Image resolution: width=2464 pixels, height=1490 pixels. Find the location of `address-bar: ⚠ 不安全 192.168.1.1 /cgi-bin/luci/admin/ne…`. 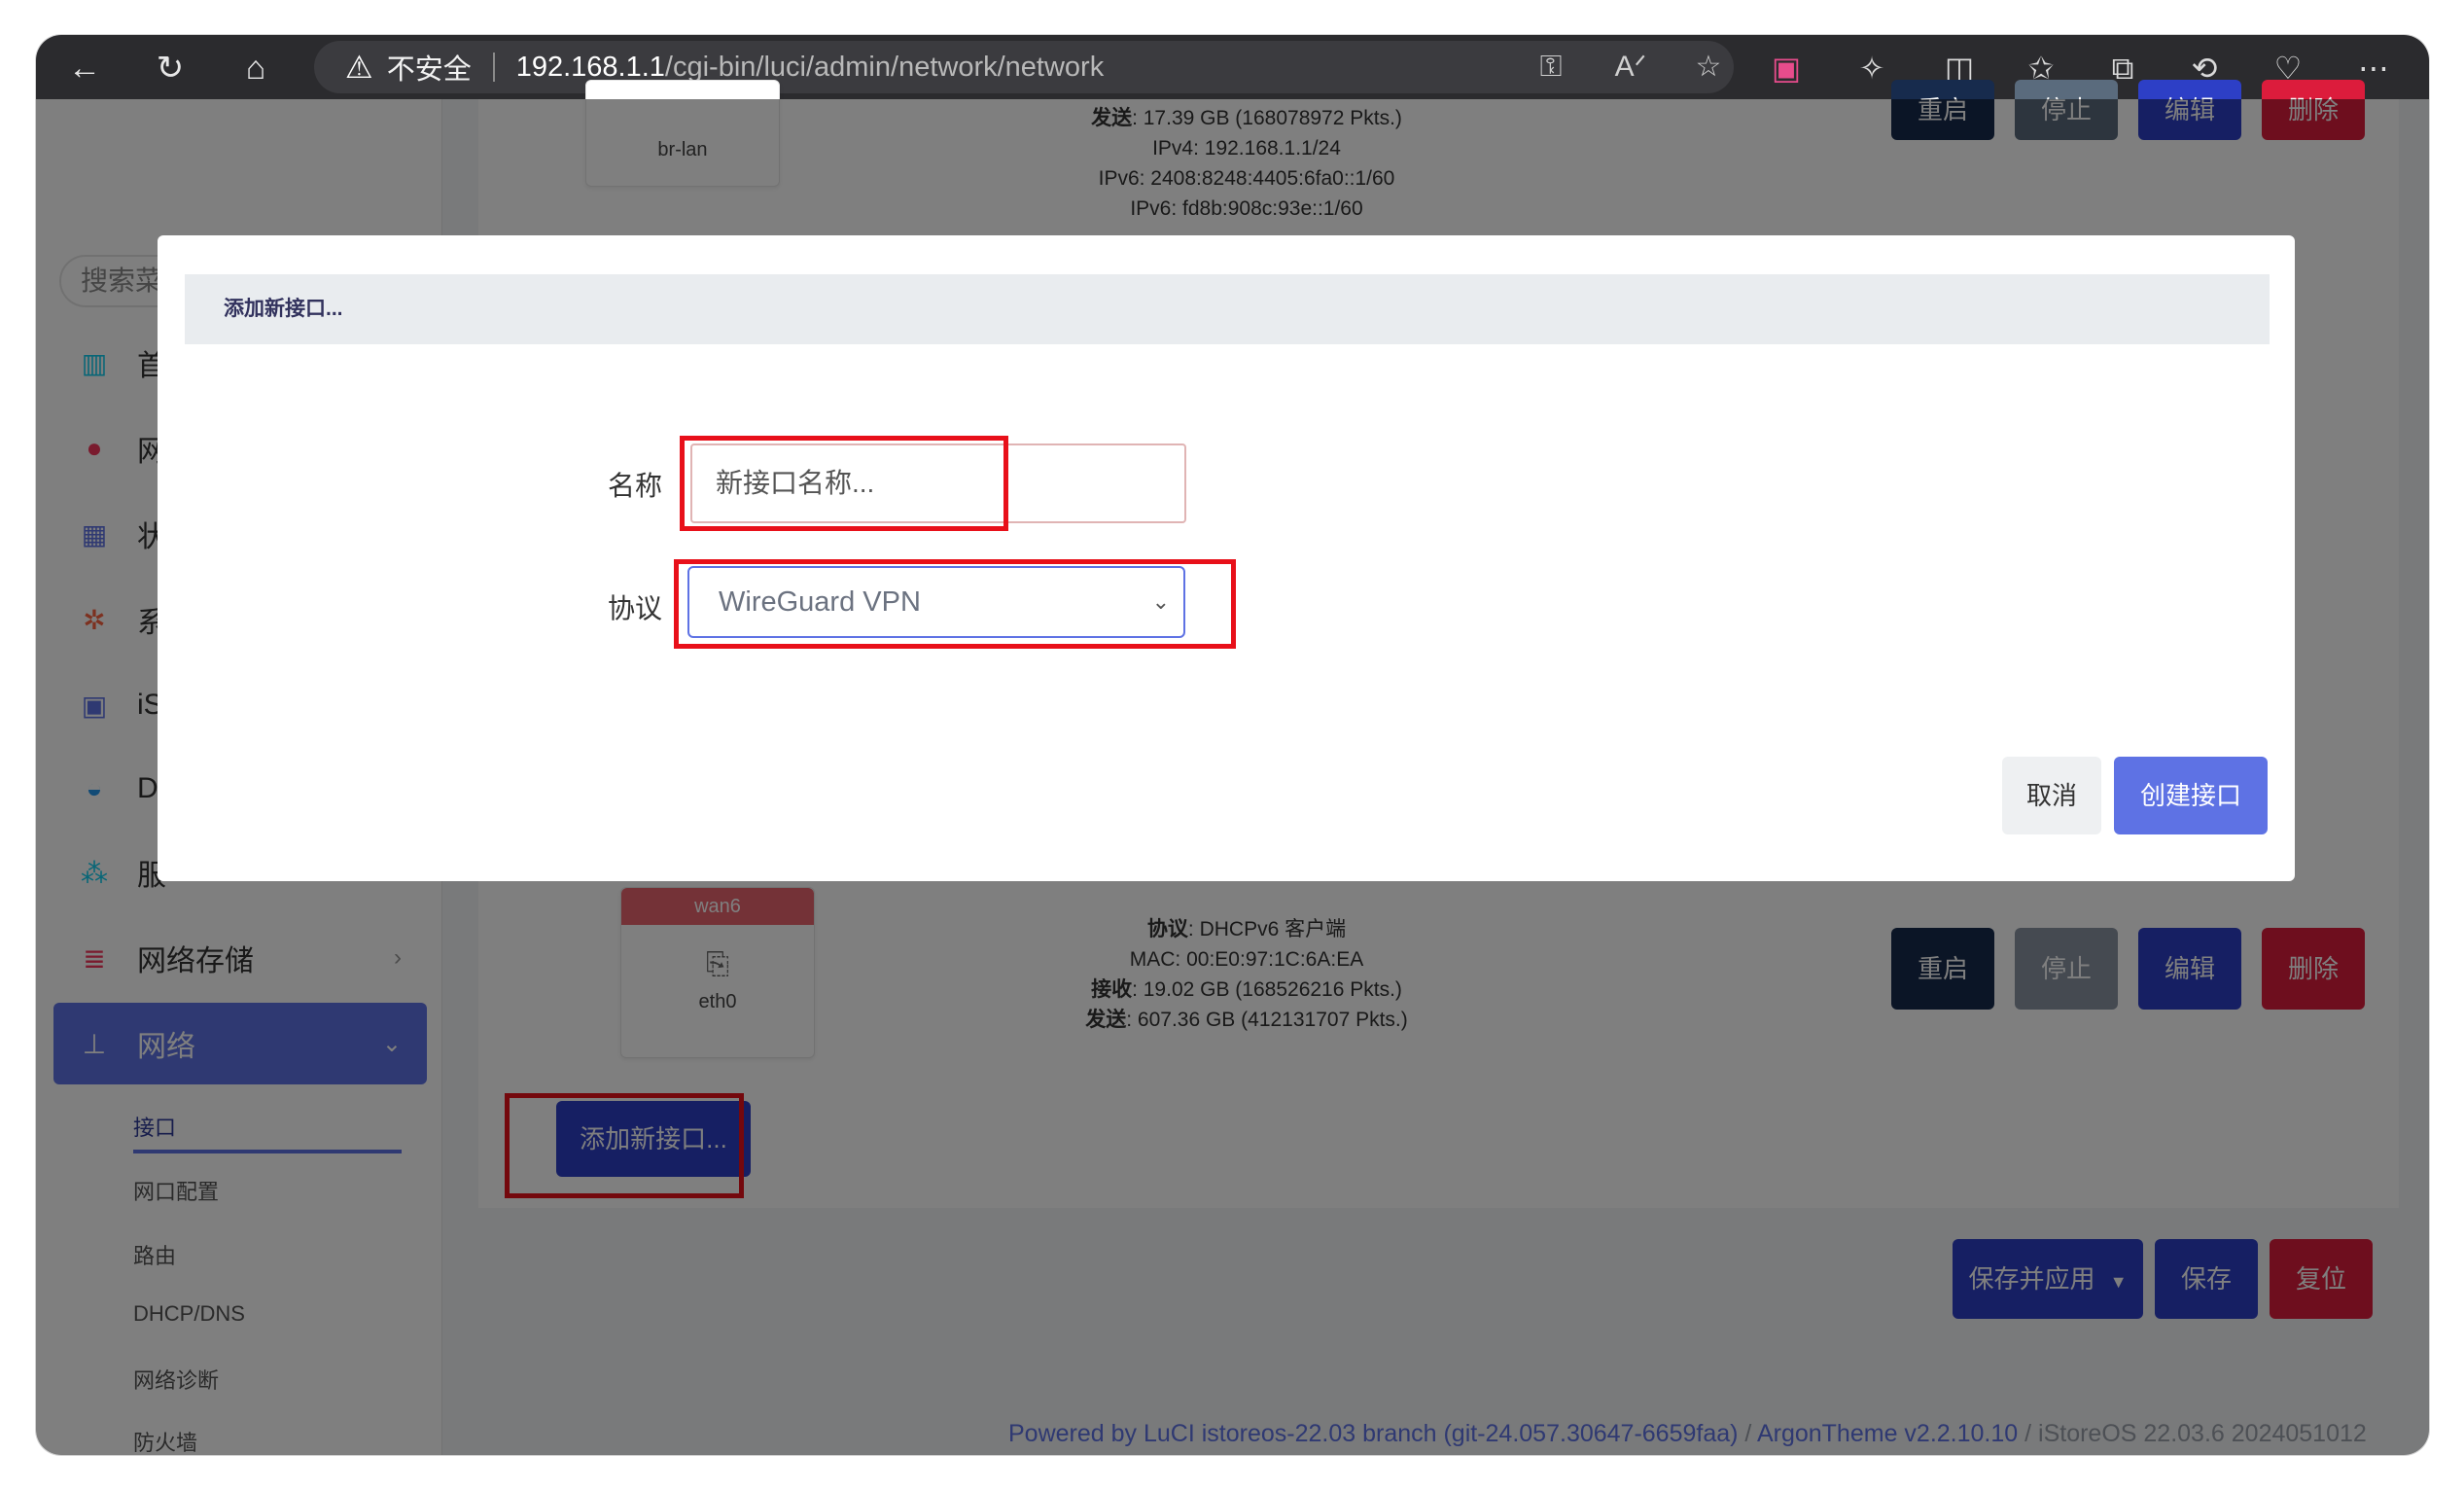

address-bar: ⚠ 不安全 192.168.1.1 /cgi-bin/luci/admin/ne… is located at coordinates (1024, 67).